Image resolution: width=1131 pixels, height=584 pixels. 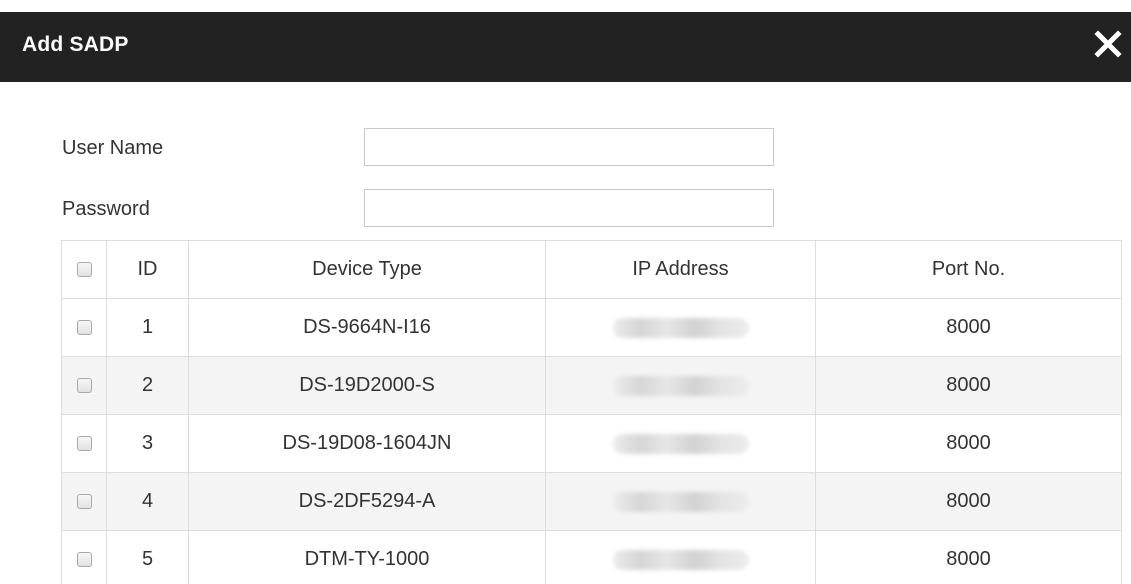 What do you see at coordinates (147, 443) in the screenshot?
I see `cell-id: 3` at bounding box center [147, 443].